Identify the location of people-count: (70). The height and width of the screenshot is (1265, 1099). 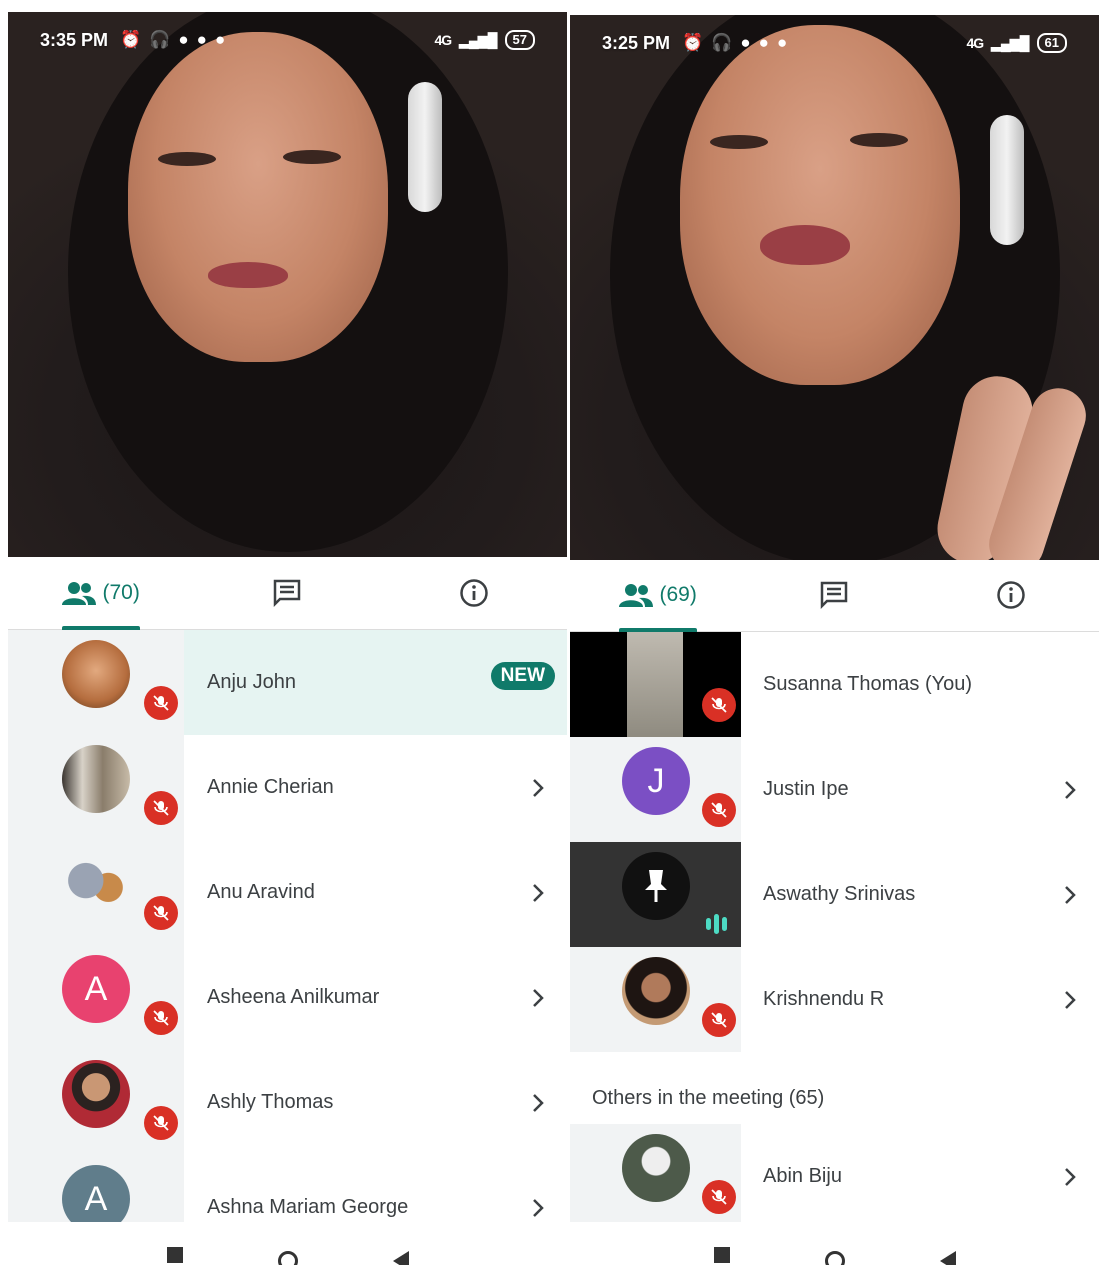
(121, 592).